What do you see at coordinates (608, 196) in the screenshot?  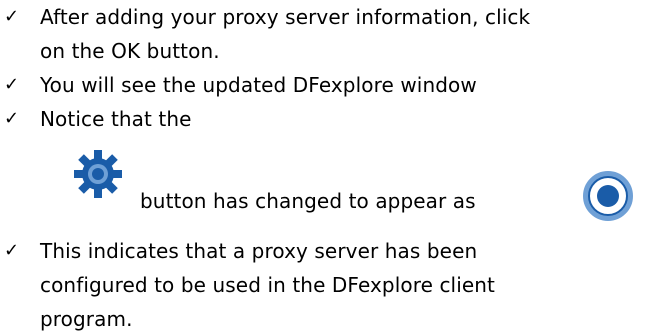 I see `radio-target-icon` at bounding box center [608, 196].